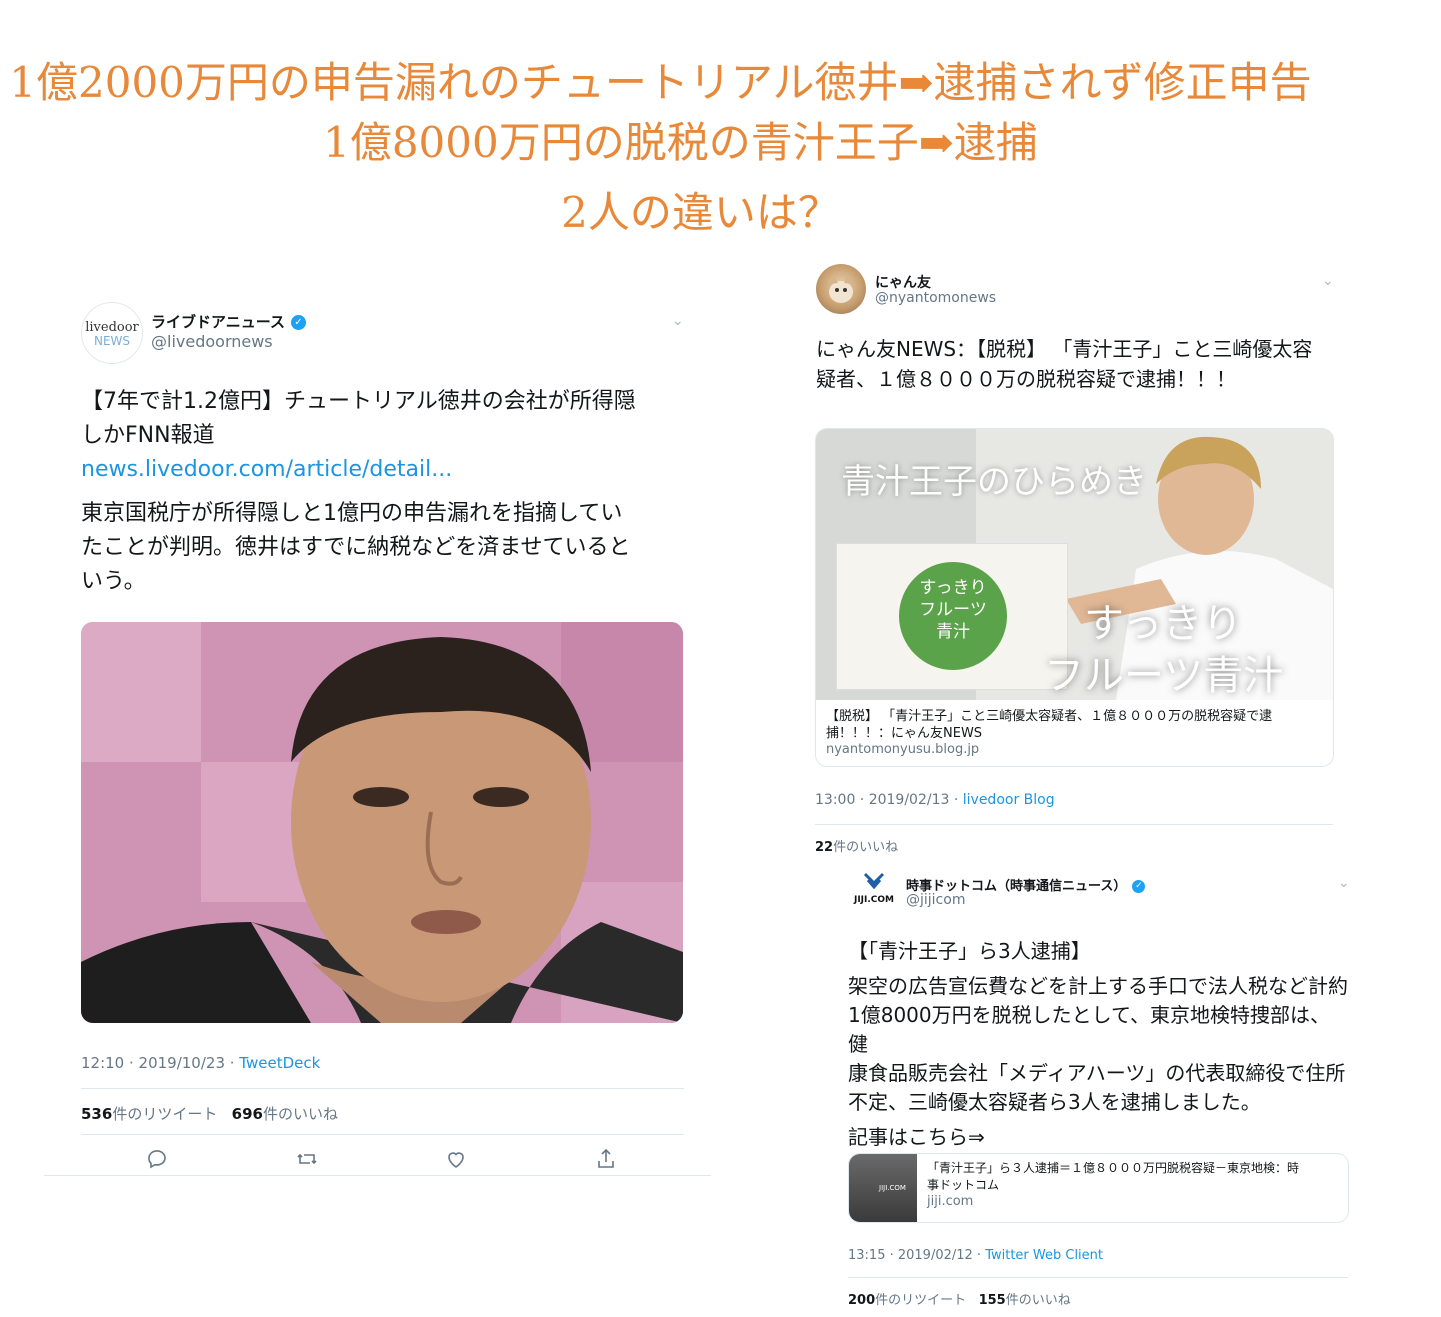 This screenshot has height=1317, width=1441. Describe the element at coordinates (1163, 624) in the screenshot. I see `card-overlay-product-line1: すっきり` at that location.